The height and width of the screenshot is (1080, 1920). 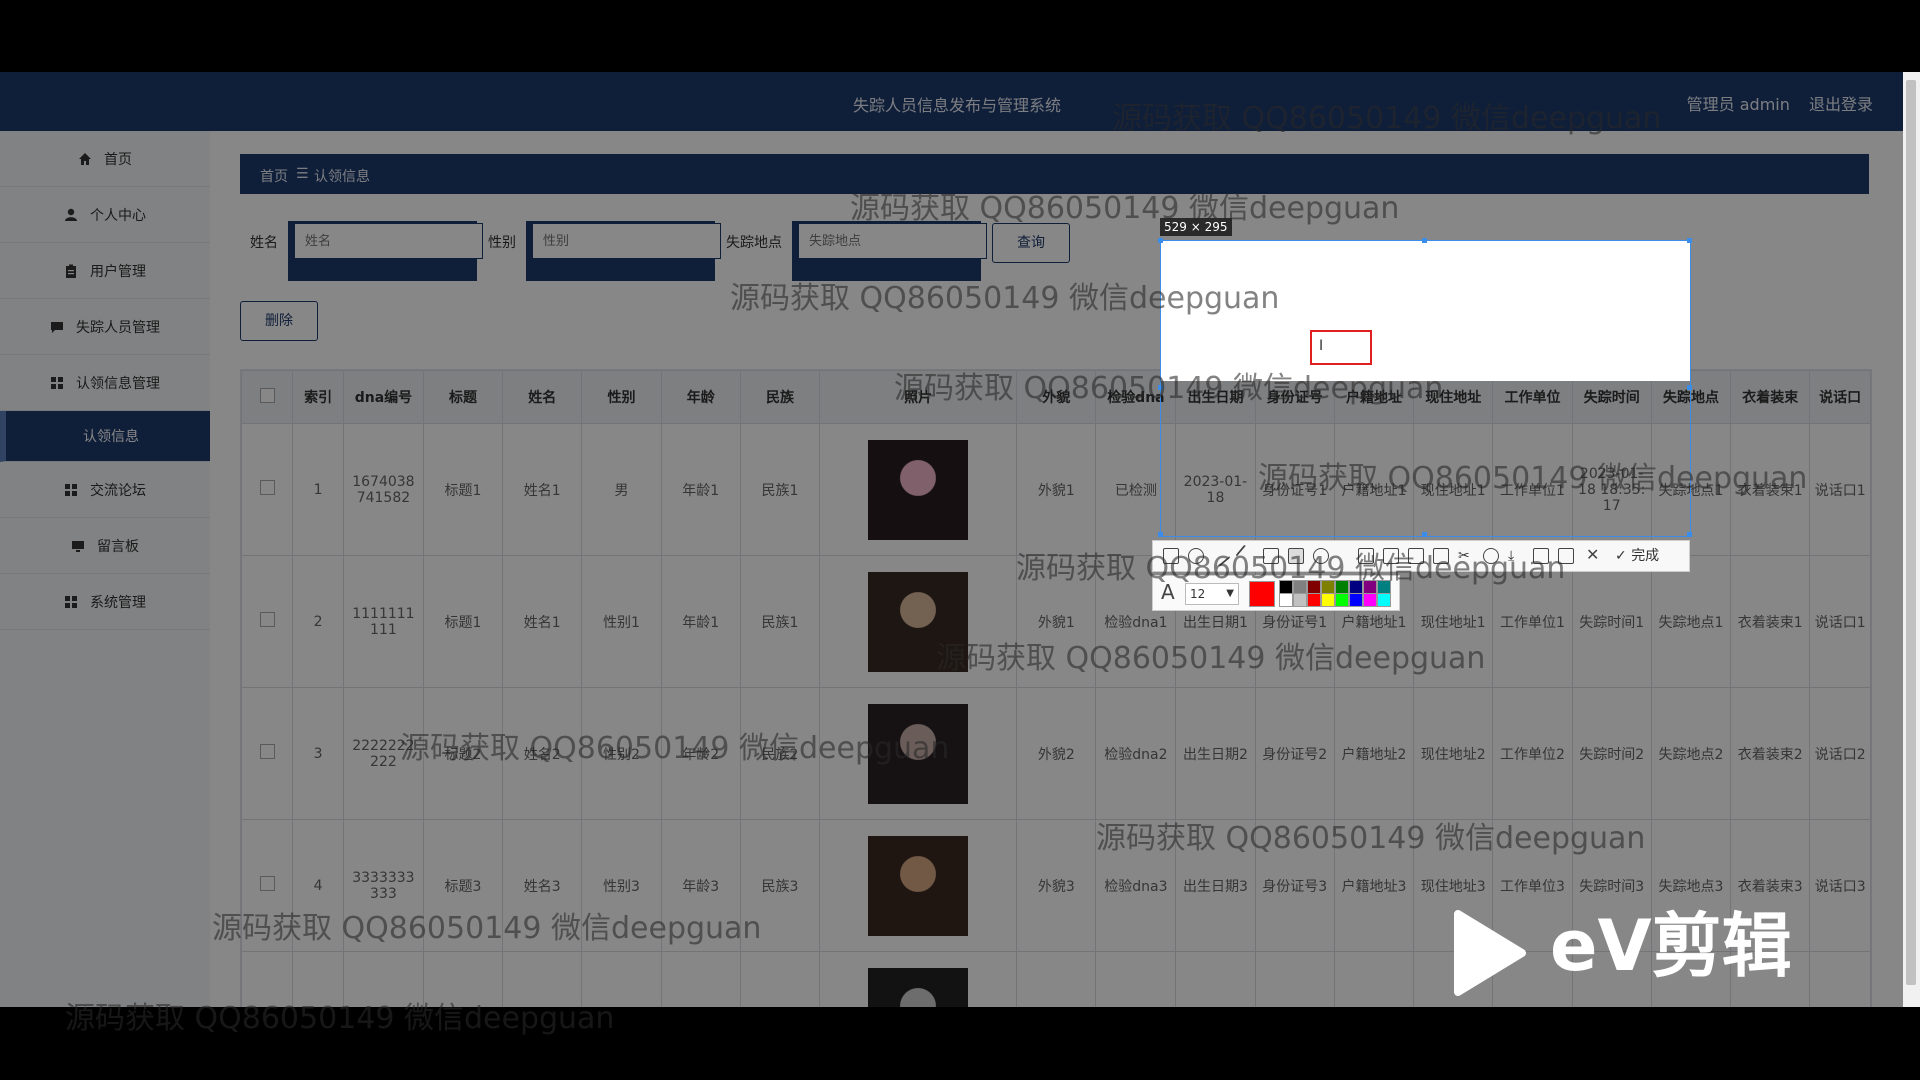 I want to click on font-size-value: 12, so click(x=1198, y=594).